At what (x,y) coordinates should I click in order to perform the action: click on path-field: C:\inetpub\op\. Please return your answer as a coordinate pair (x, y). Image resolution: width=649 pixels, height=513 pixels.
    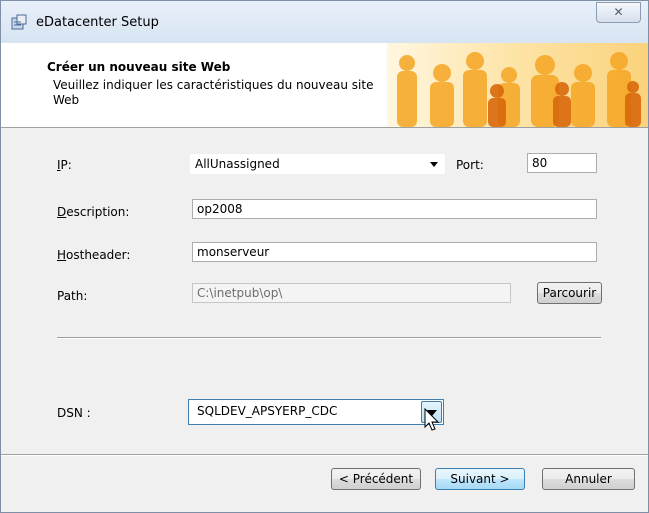
    Looking at the image, I should click on (351, 293).